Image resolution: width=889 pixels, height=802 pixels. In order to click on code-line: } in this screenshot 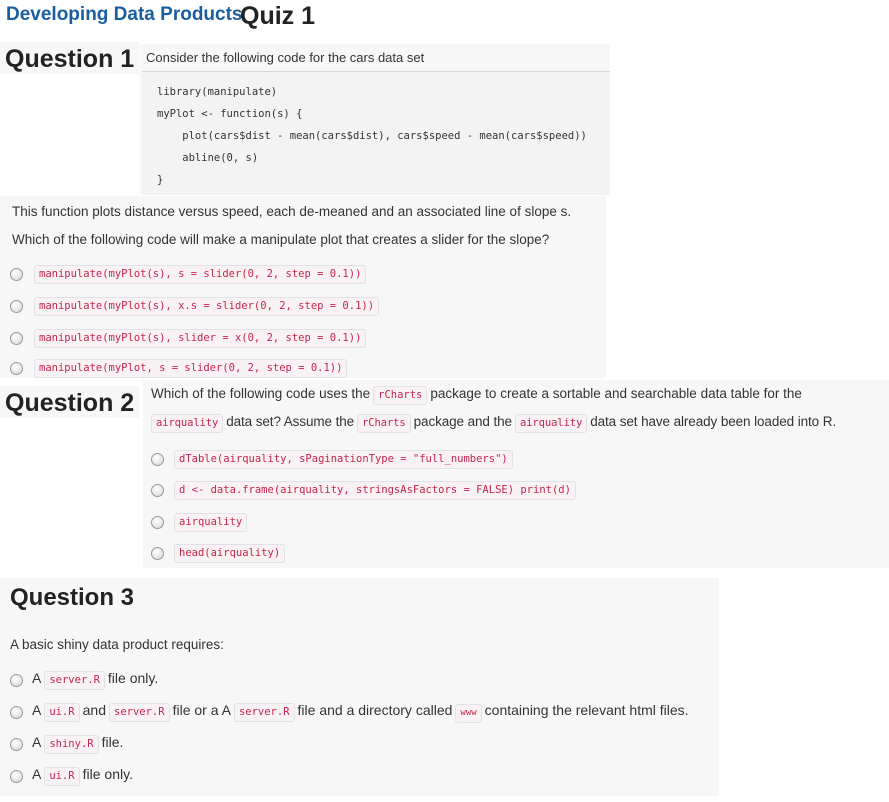, I will do `click(160, 180)`.